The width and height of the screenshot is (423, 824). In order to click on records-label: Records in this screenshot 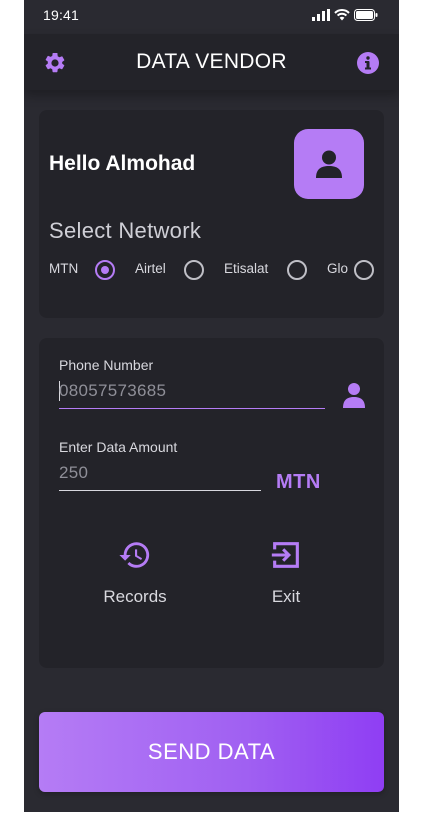, I will do `click(135, 596)`.